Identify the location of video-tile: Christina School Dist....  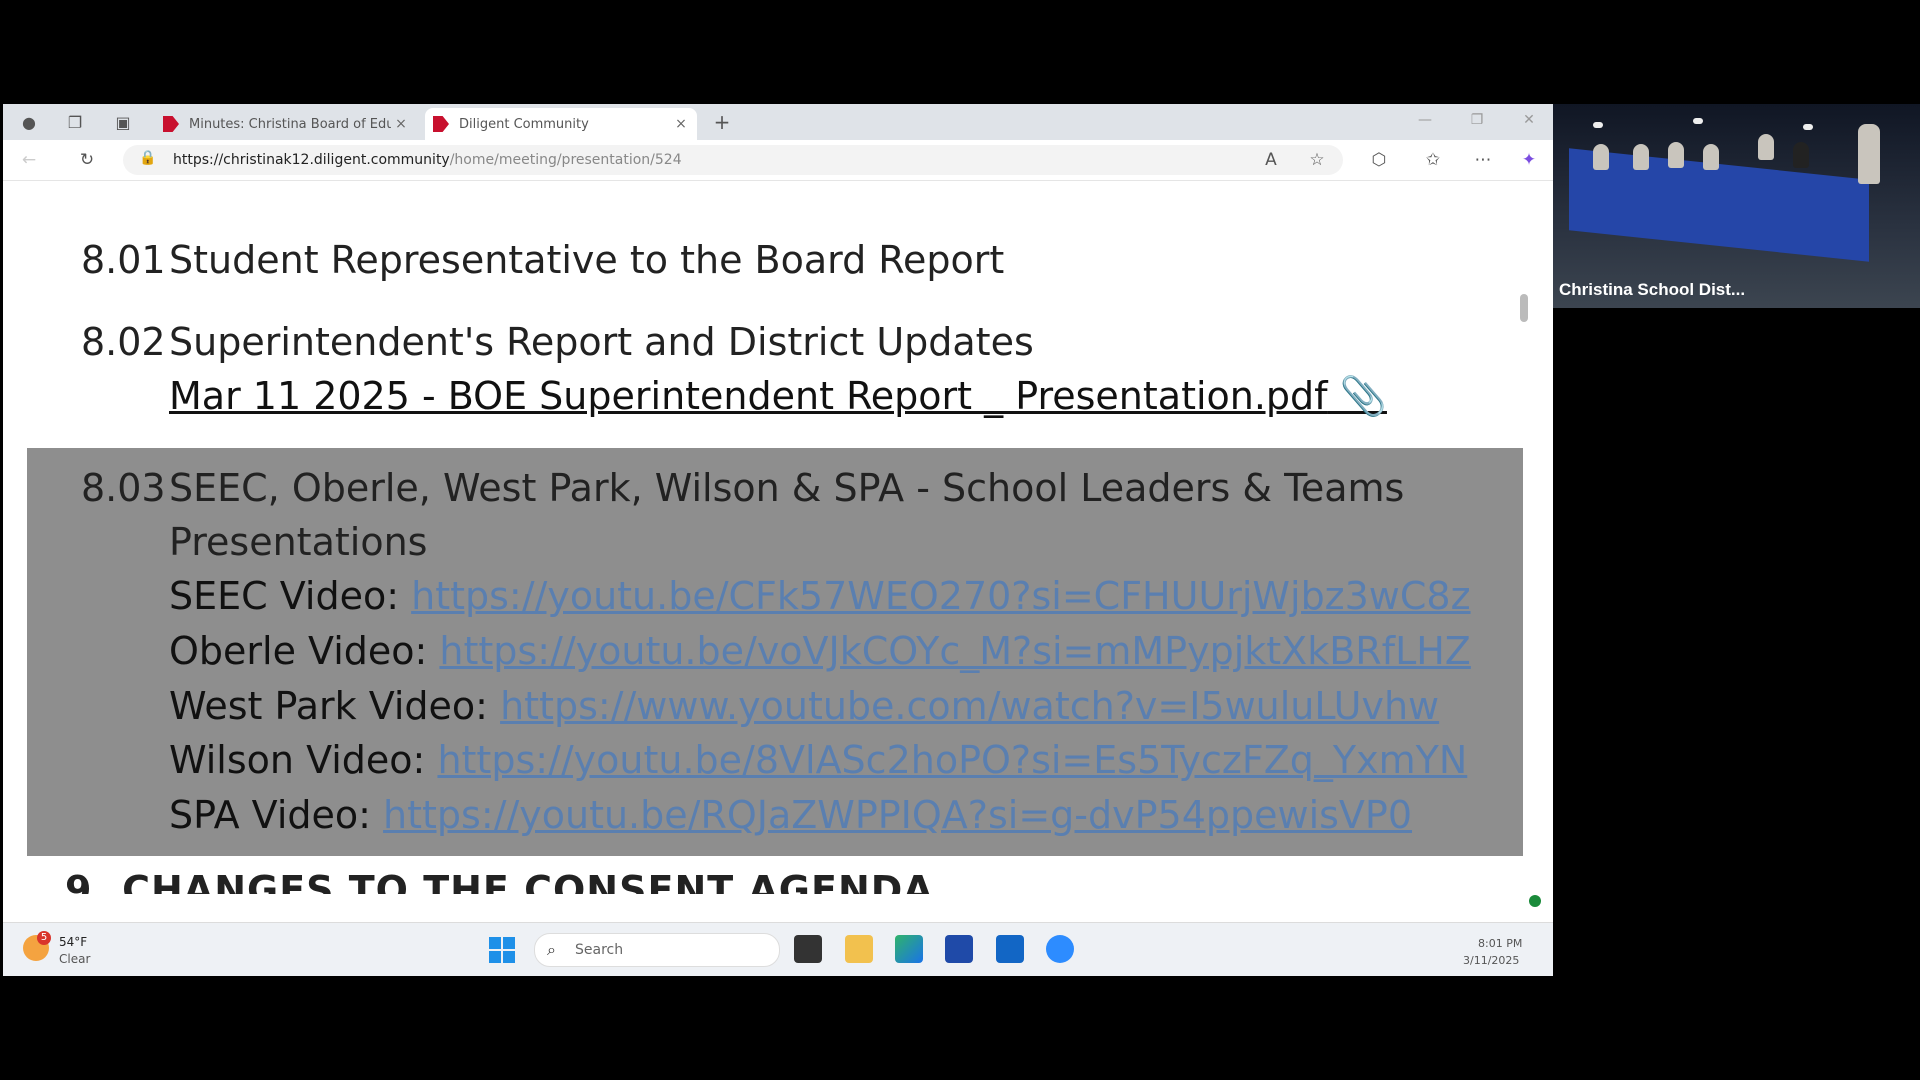
(1736, 206).